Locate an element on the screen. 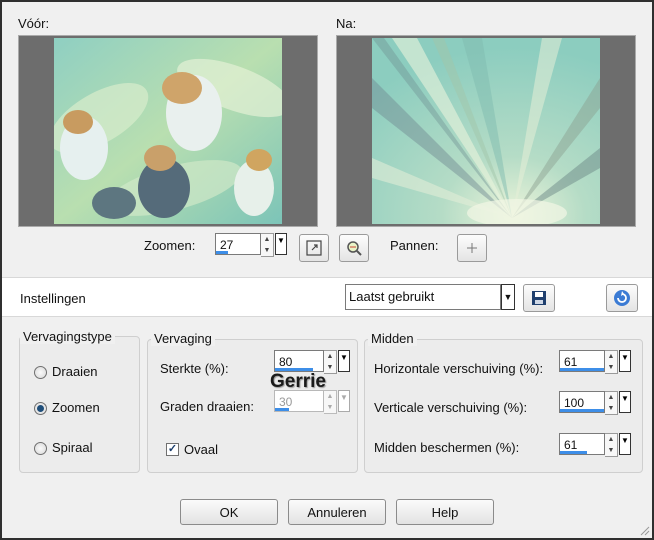 Image resolution: width=654 pixels, height=540 pixels. h-offset-level-bar is located at coordinates (582, 369).